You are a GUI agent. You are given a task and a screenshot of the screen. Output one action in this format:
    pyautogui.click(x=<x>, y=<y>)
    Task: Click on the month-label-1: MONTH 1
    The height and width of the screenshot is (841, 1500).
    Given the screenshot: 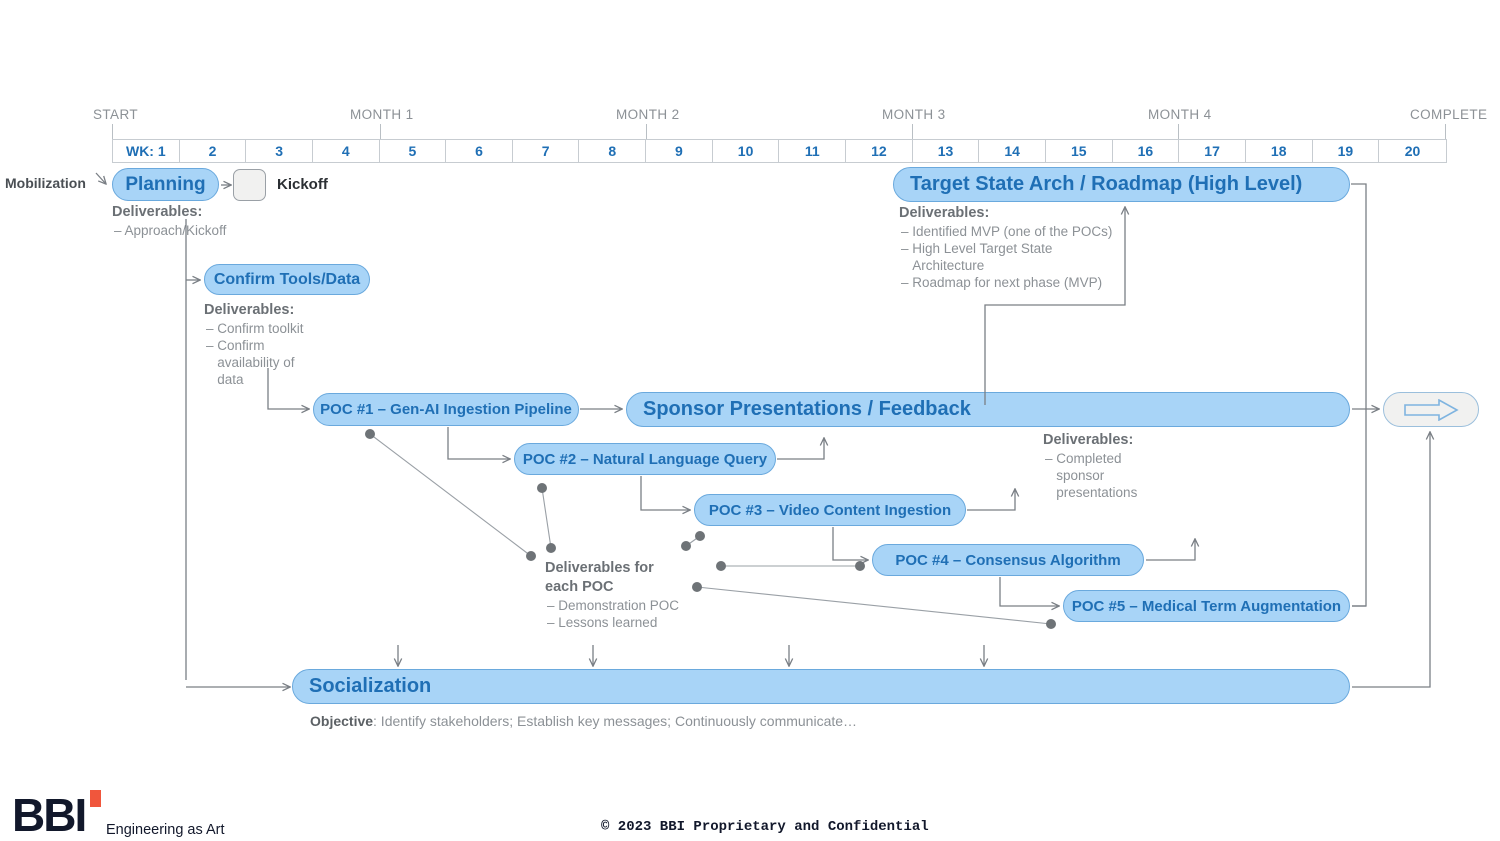 What is the action you would take?
    pyautogui.click(x=382, y=114)
    